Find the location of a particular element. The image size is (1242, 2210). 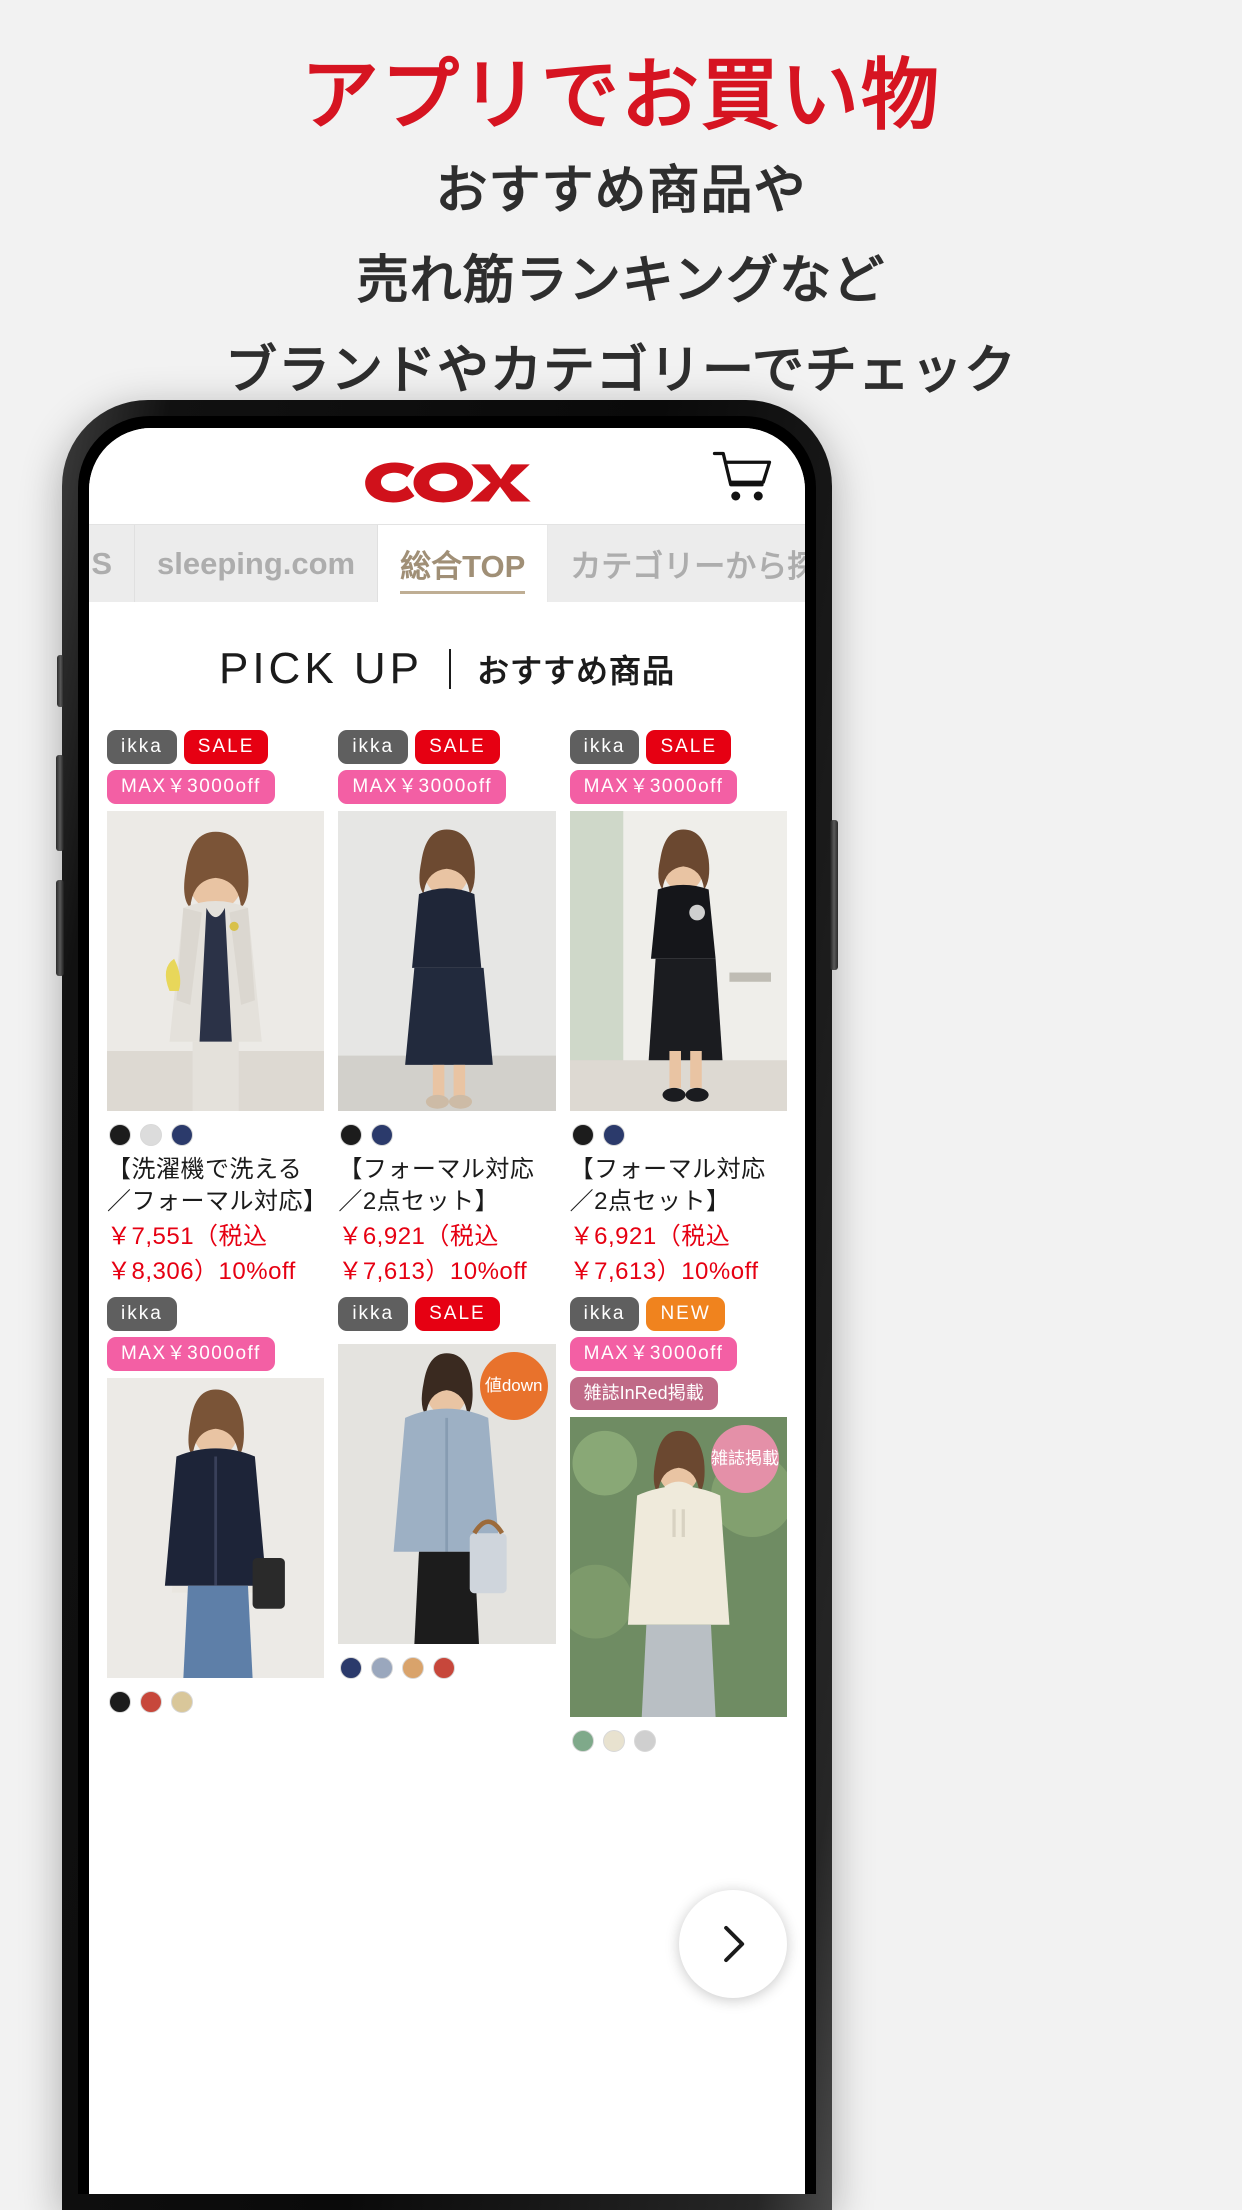

product-price-line-2: ￥8,306）10%off is located at coordinates (201, 1271).